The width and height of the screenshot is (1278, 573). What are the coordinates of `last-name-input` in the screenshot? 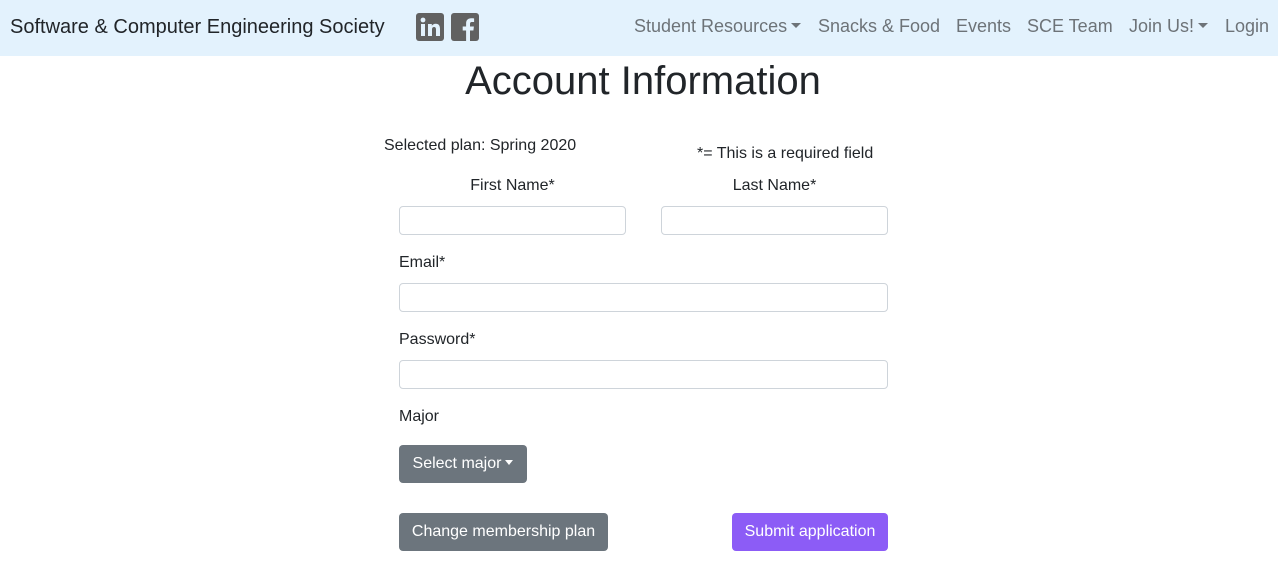 It's located at (774, 220).